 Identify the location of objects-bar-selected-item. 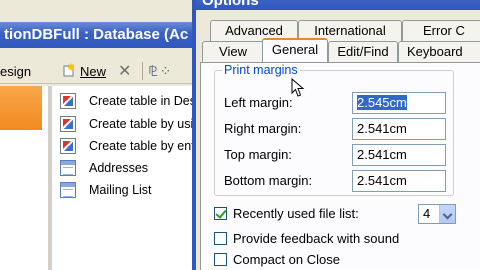
(21, 108).